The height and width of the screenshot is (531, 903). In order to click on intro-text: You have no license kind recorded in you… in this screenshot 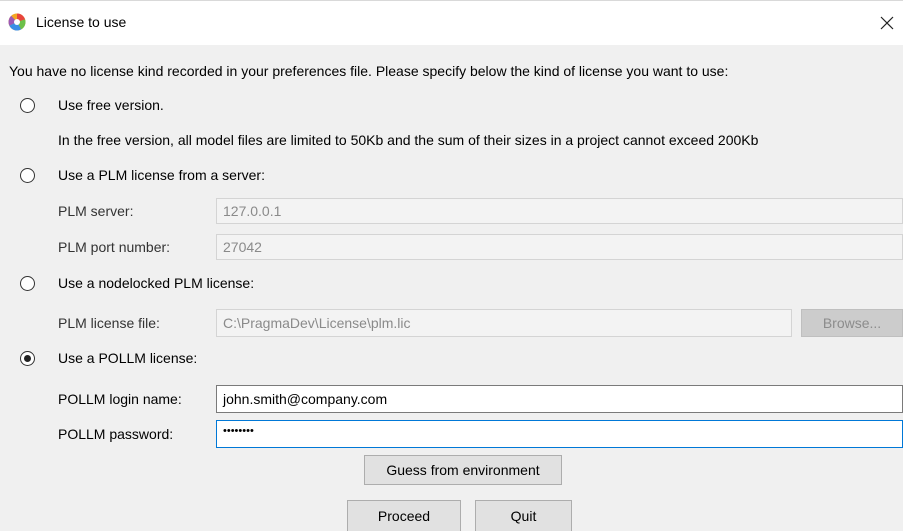, I will do `click(369, 71)`.